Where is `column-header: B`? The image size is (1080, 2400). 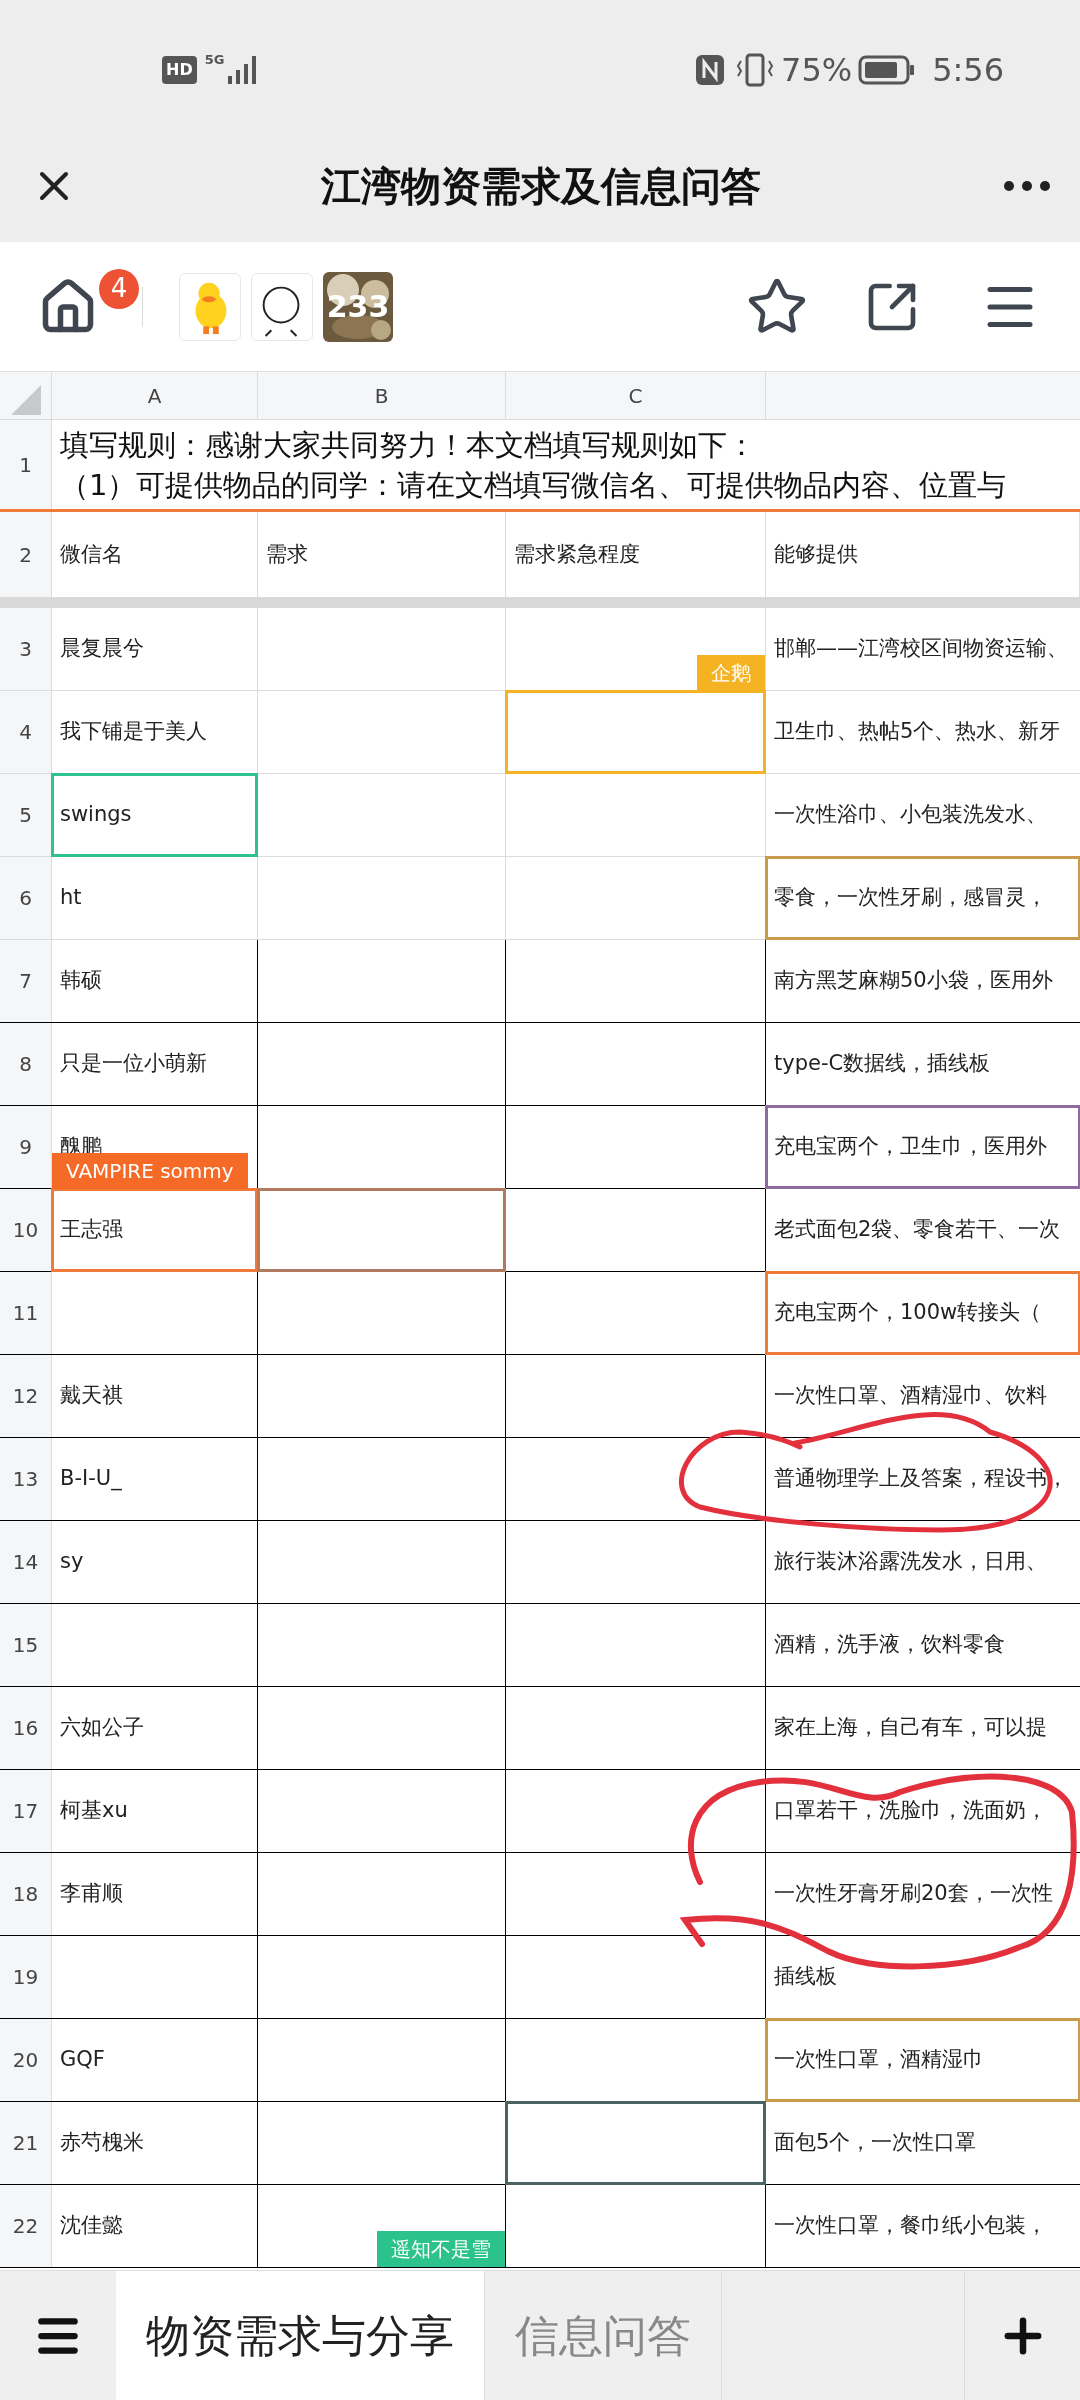 column-header: B is located at coordinates (381, 395).